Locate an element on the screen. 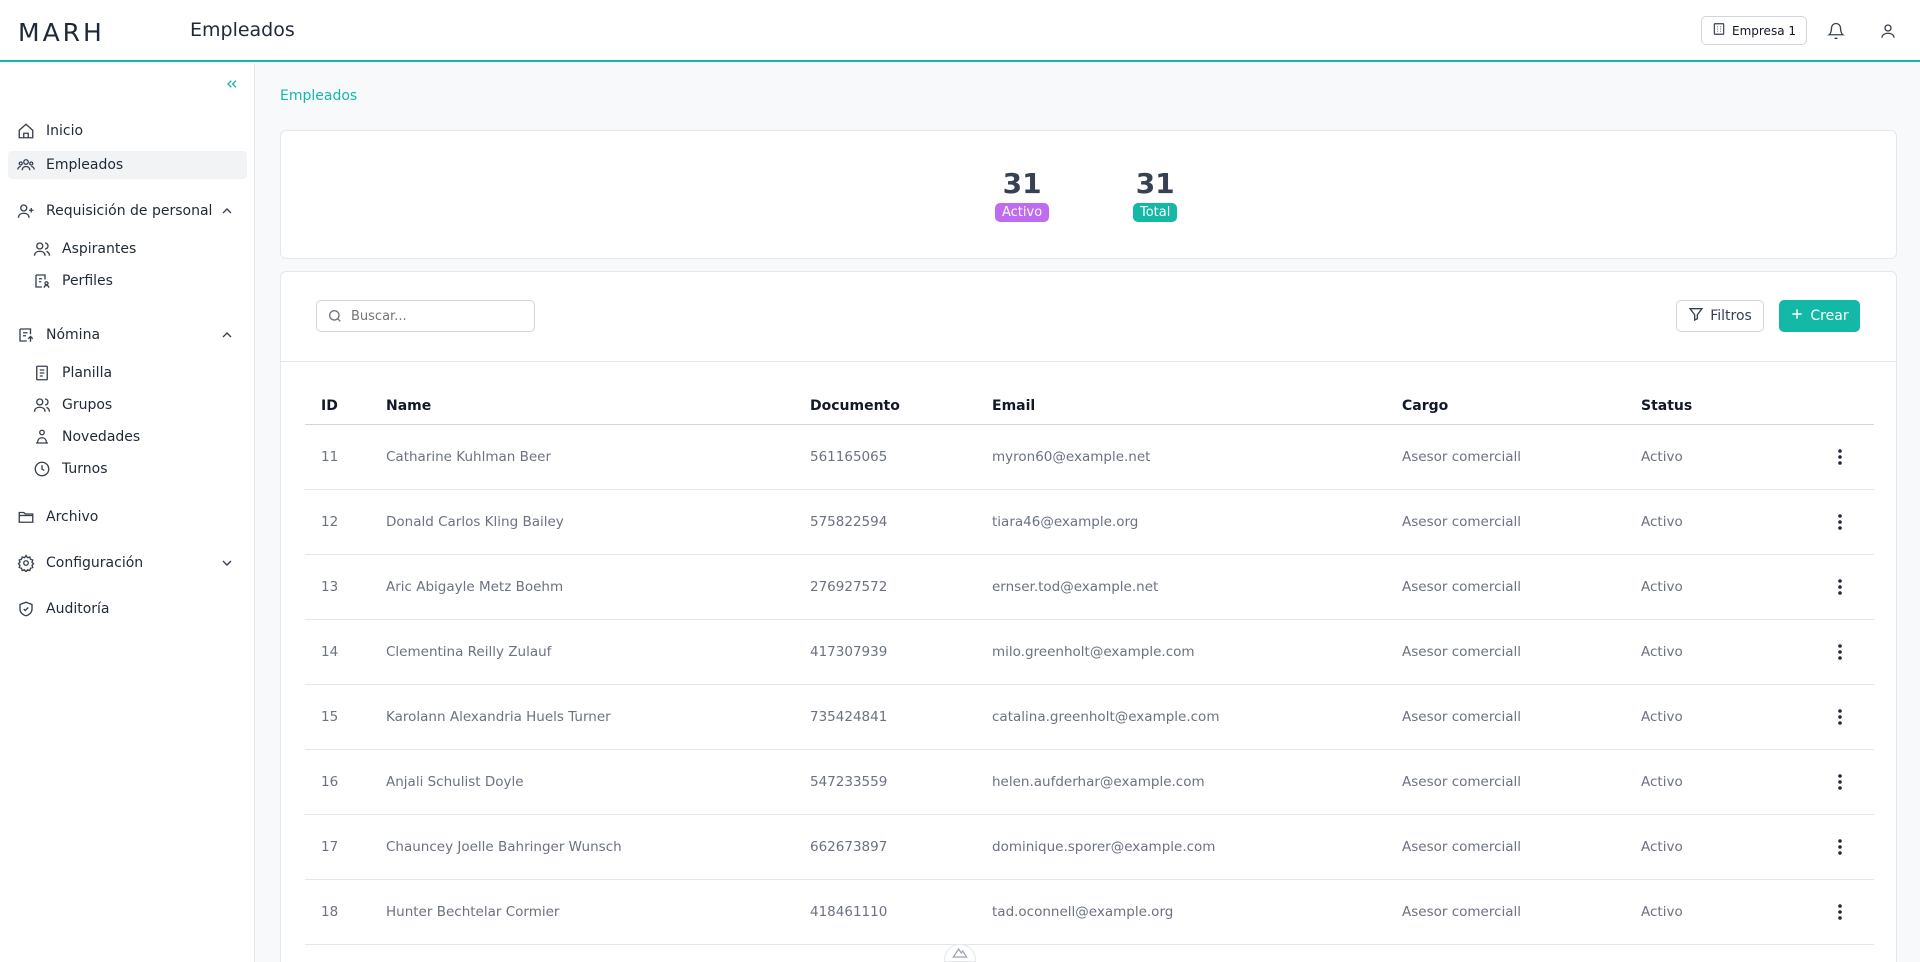 The image size is (1920, 962). chevron-down-icon is located at coordinates (227, 563).